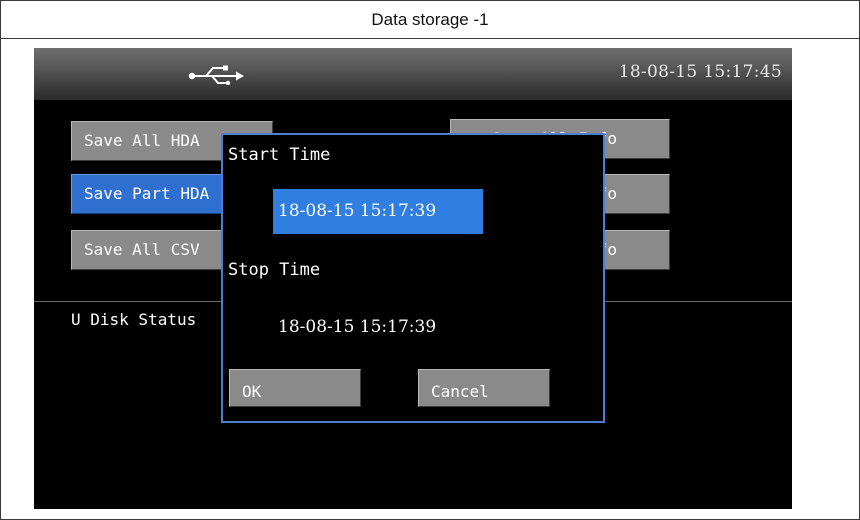 Image resolution: width=860 pixels, height=520 pixels. What do you see at coordinates (700, 72) in the screenshot?
I see `datetime-display: 18-08-15 15:17:45` at bounding box center [700, 72].